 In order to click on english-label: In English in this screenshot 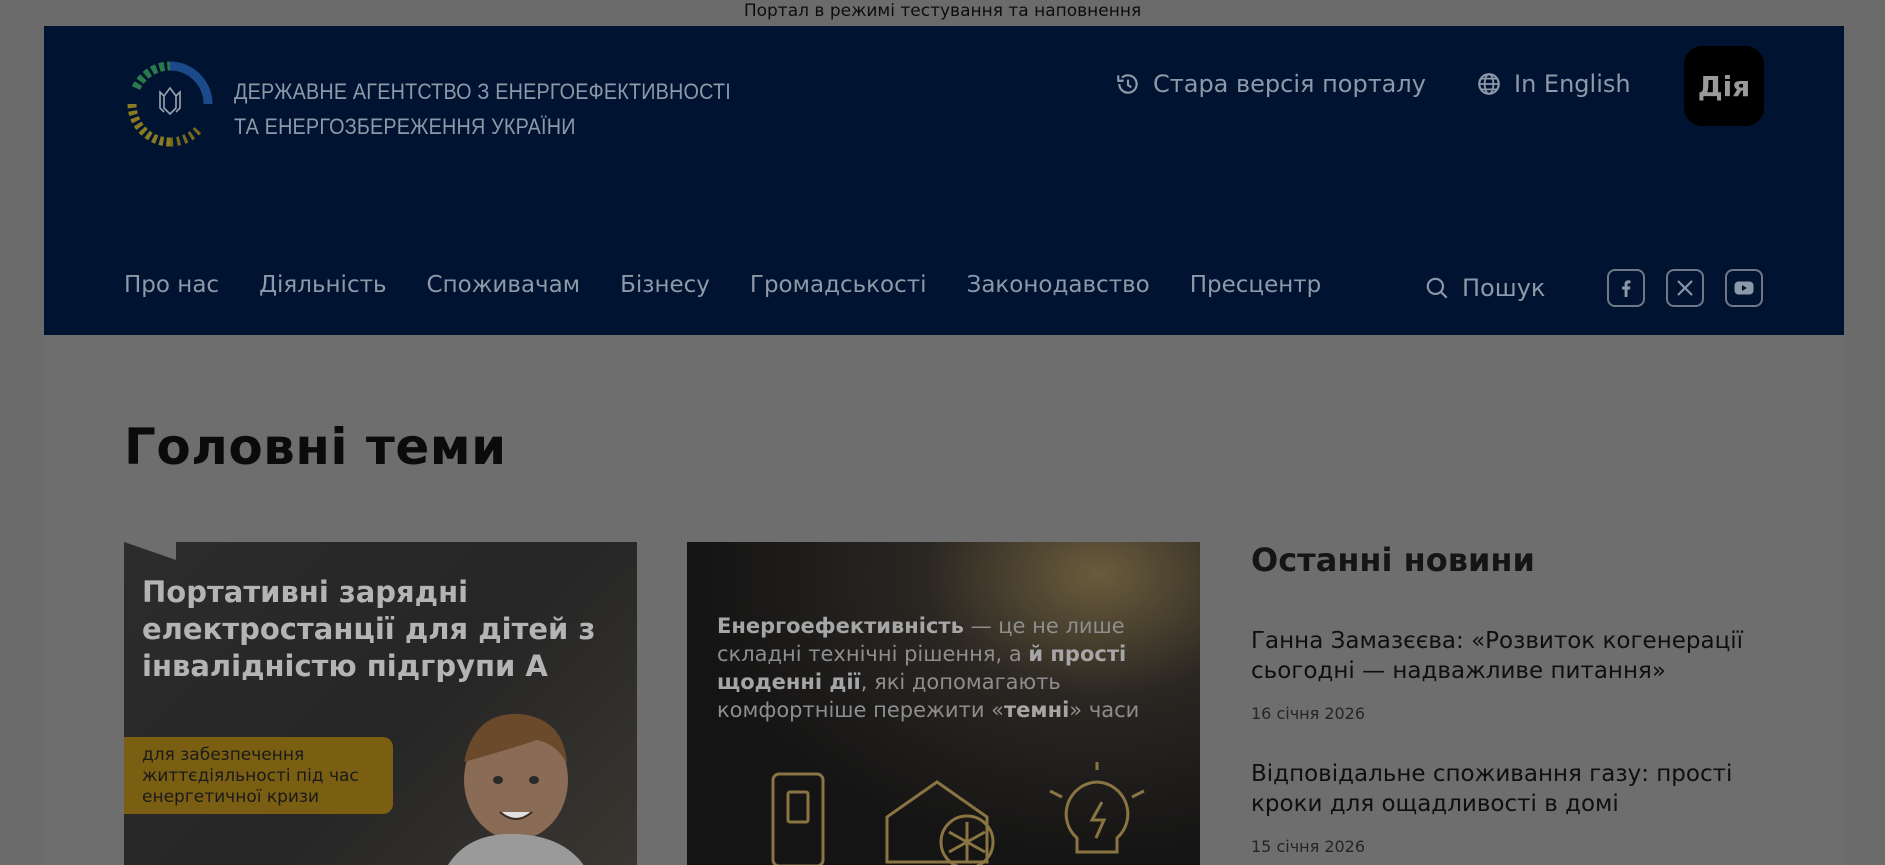, I will do `click(1572, 84)`.